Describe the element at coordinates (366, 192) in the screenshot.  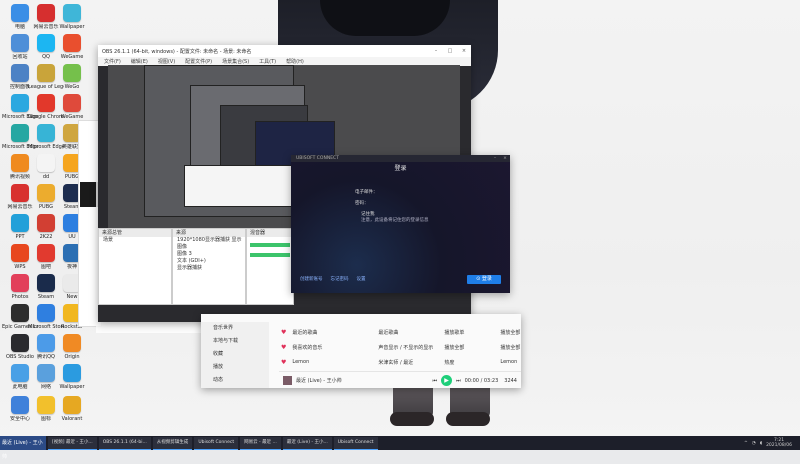
I see `email-label: 电子邮件：` at that location.